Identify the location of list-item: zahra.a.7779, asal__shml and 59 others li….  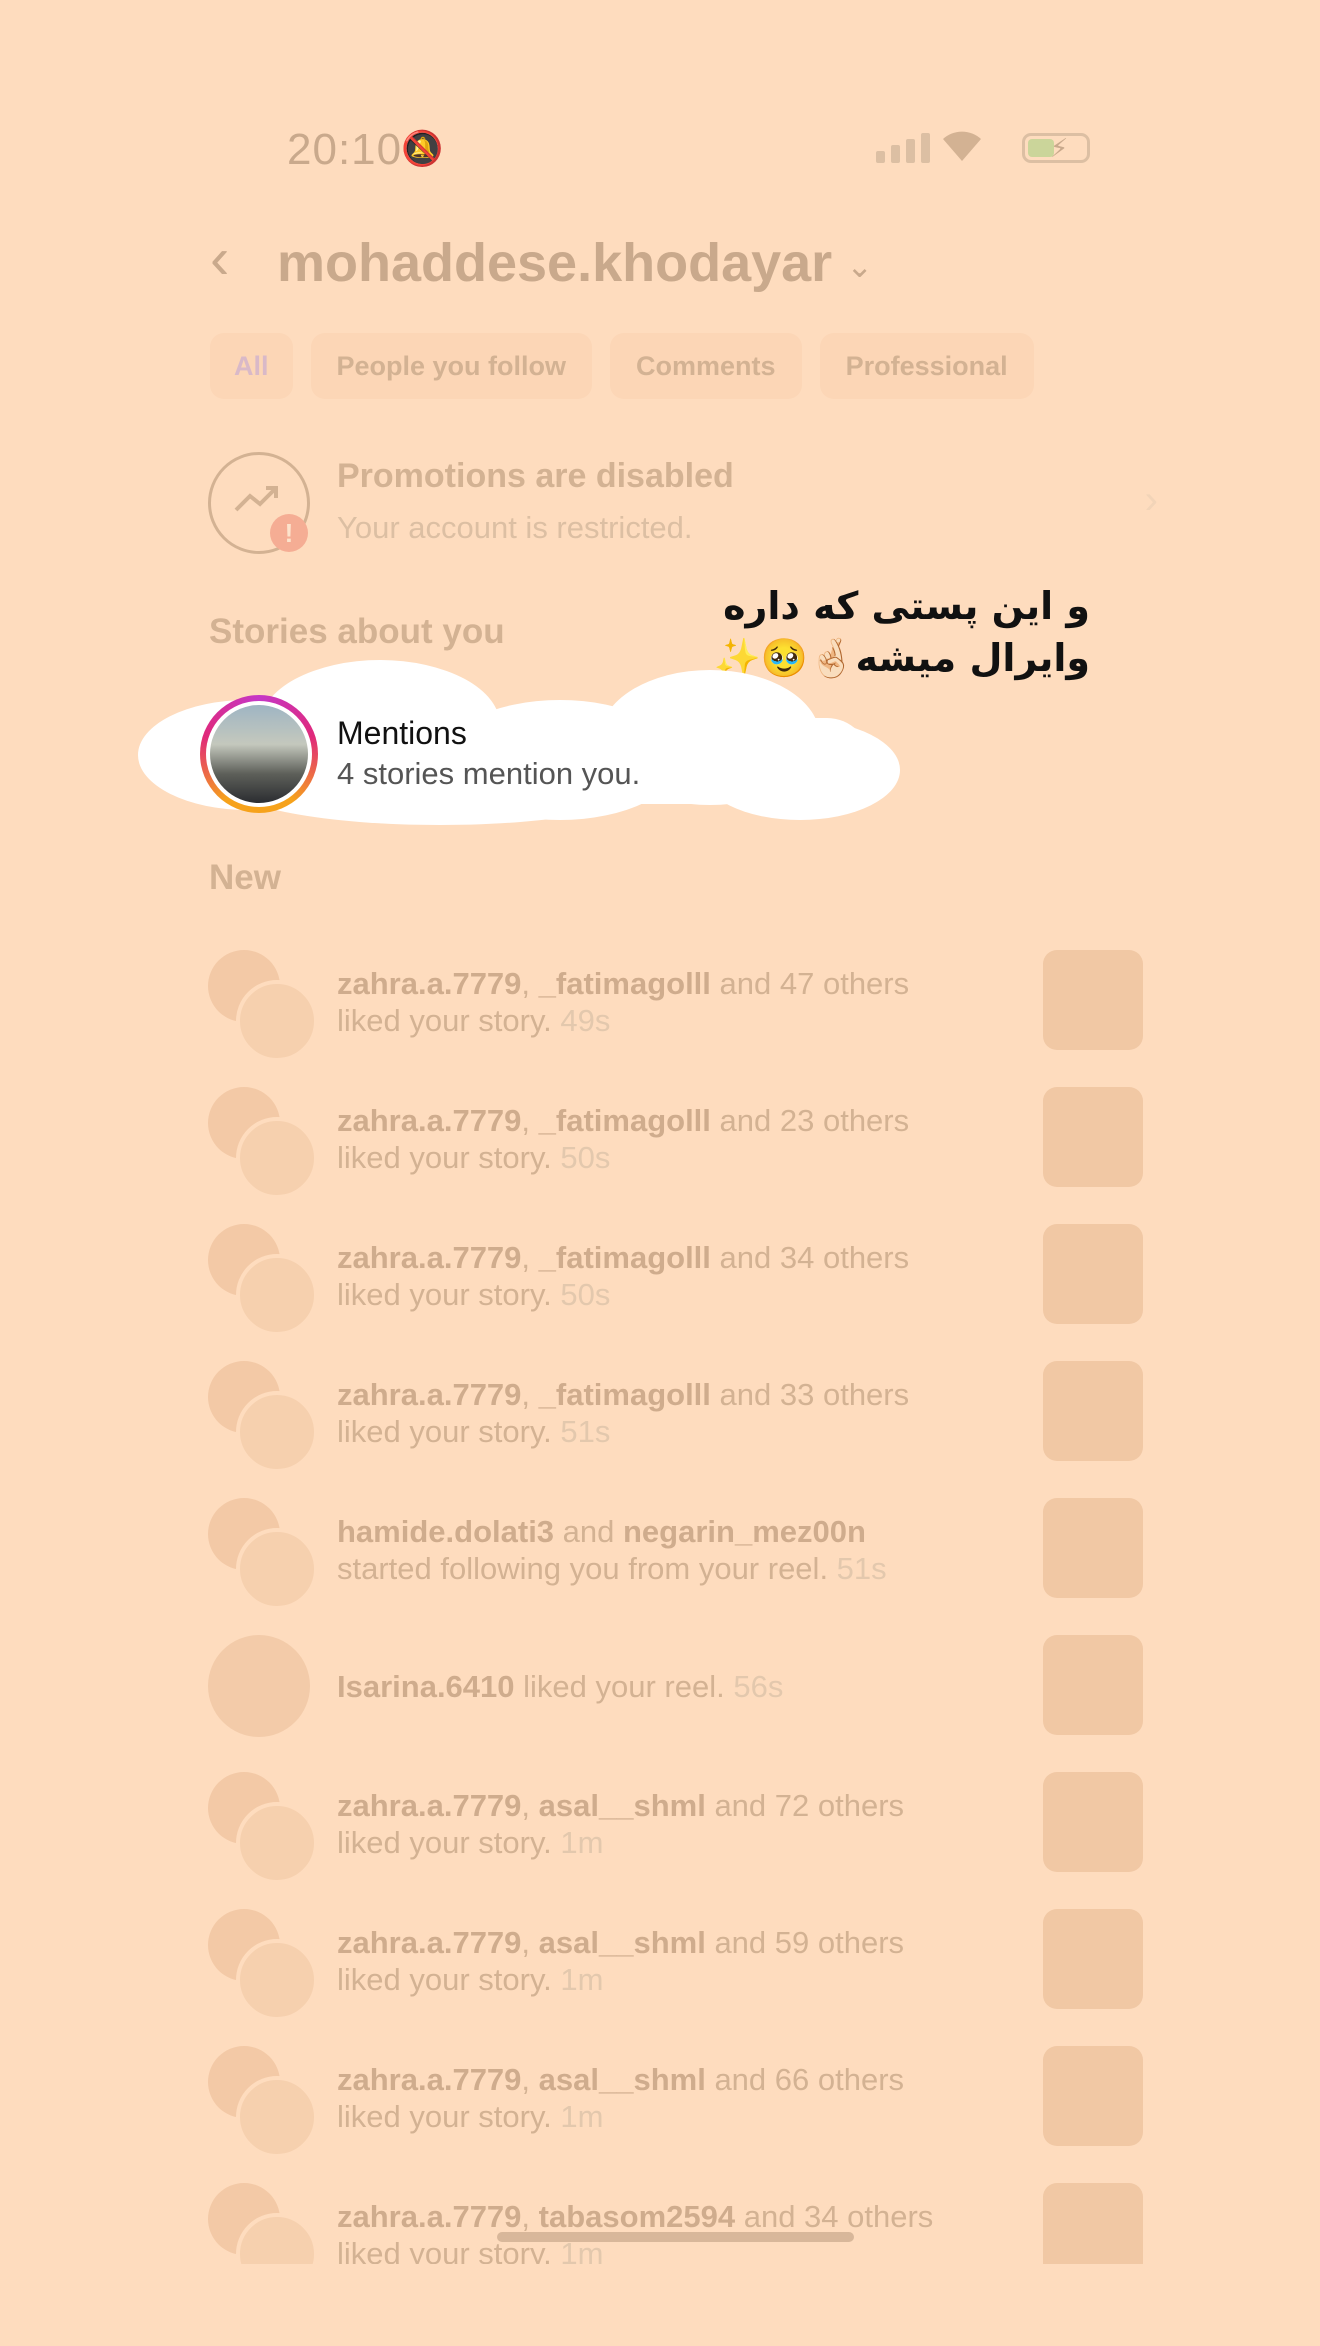
(675, 1965).